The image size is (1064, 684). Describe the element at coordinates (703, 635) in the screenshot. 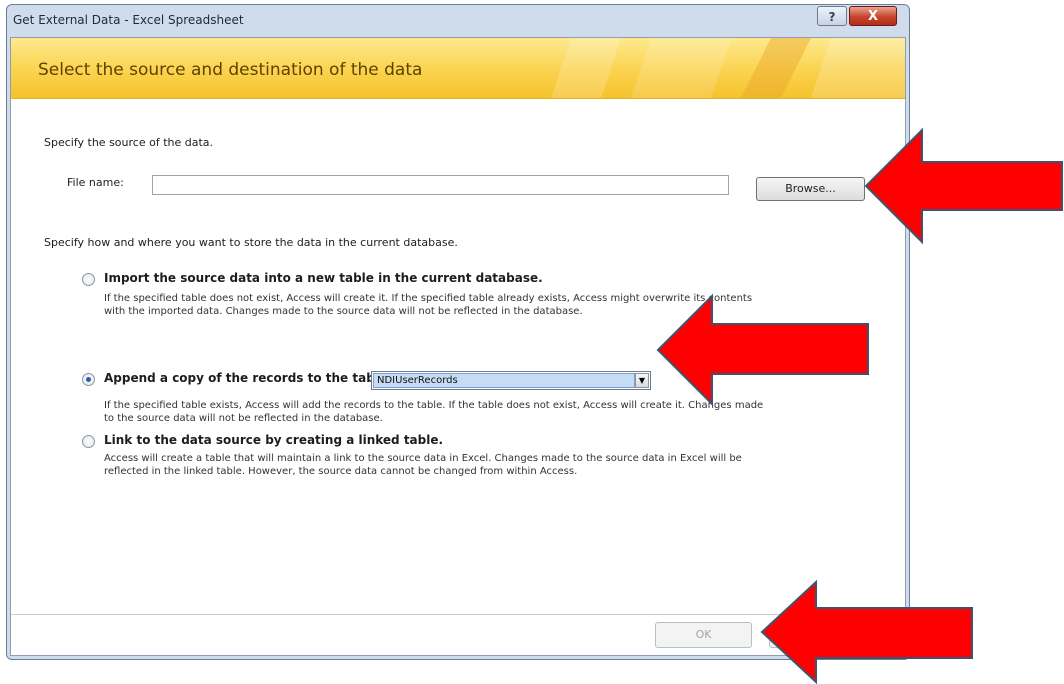

I see `ok-button: OK` at that location.